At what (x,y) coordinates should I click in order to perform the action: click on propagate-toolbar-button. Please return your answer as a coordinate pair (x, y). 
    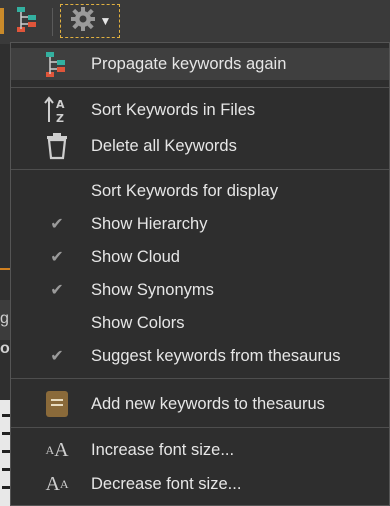
    Looking at the image, I should click on (28, 21).